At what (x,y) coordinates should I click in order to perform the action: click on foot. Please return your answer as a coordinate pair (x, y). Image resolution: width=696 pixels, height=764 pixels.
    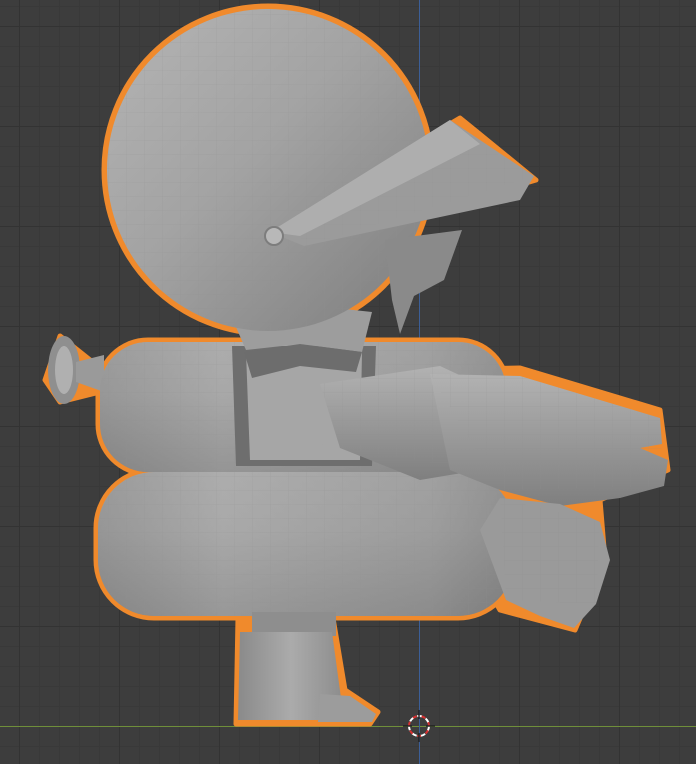
    Looking at the image, I should click on (347, 708).